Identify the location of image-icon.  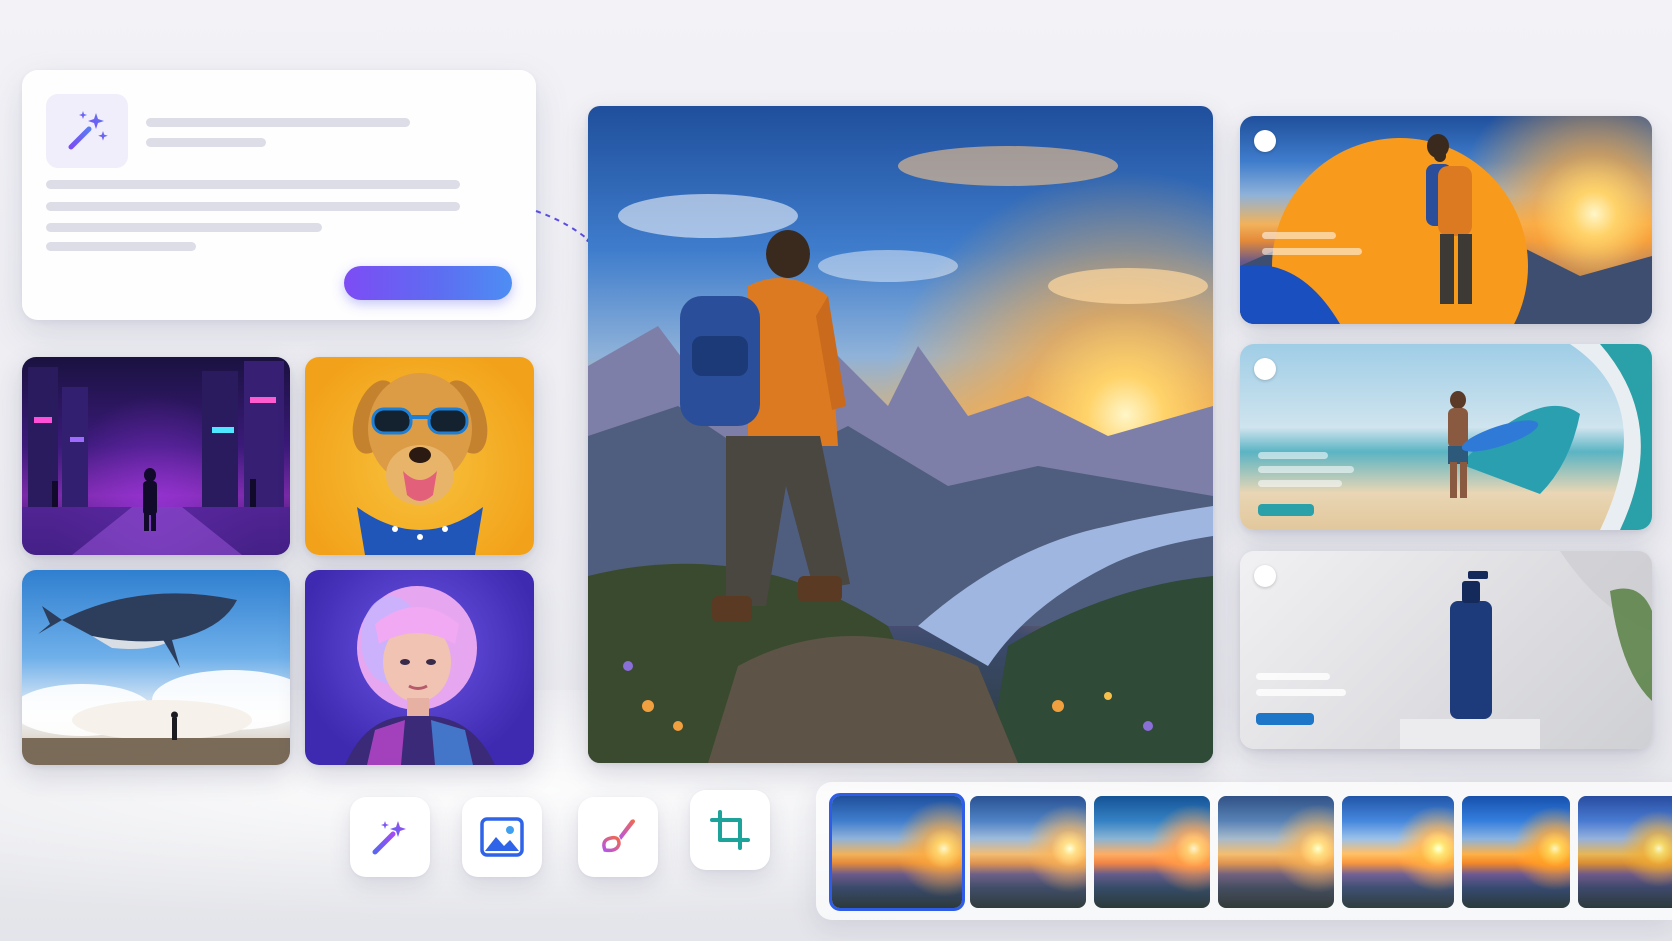
(502, 837).